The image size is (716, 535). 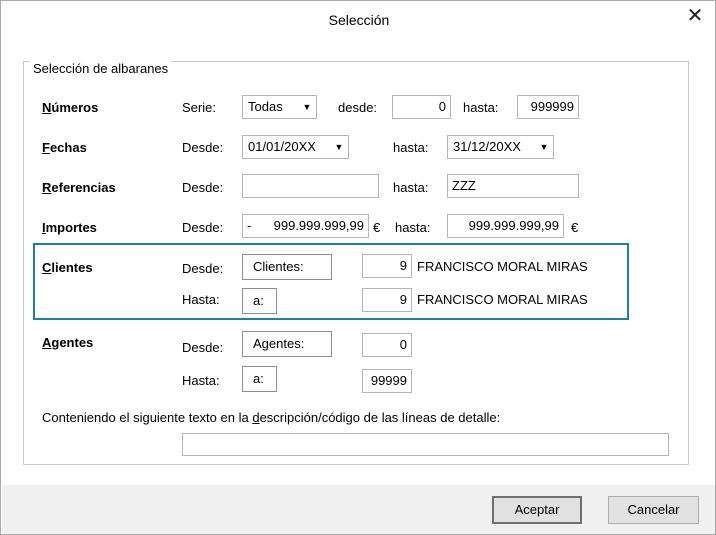 I want to click on numeros-desde-label: desde:, so click(x=358, y=107).